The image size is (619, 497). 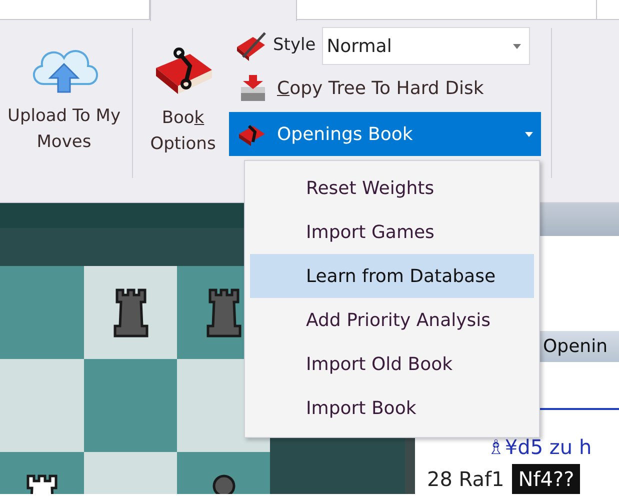 I want to click on menu-item: Learn from Database, so click(x=392, y=276).